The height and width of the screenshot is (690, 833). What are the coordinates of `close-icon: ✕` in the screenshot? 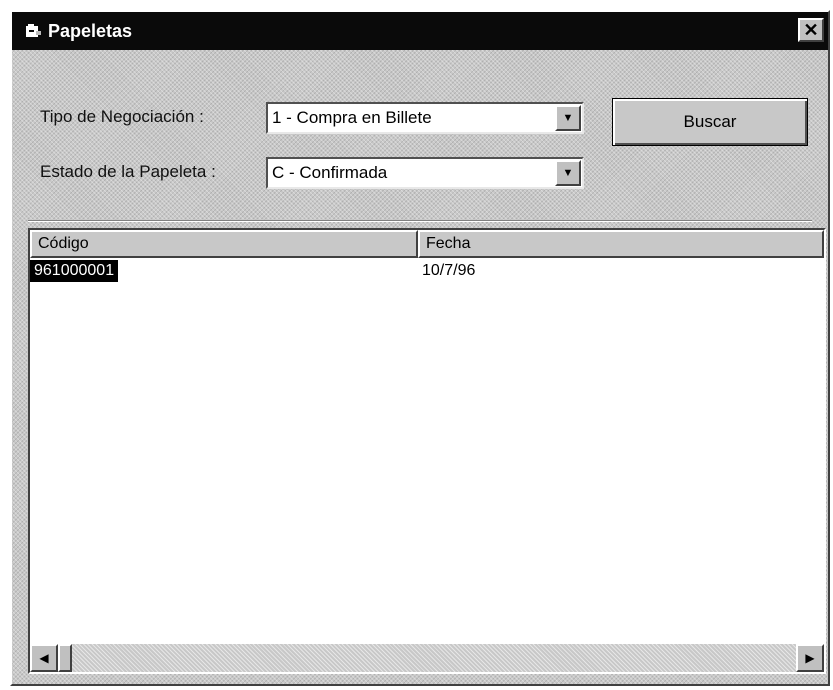 It's located at (811, 30).